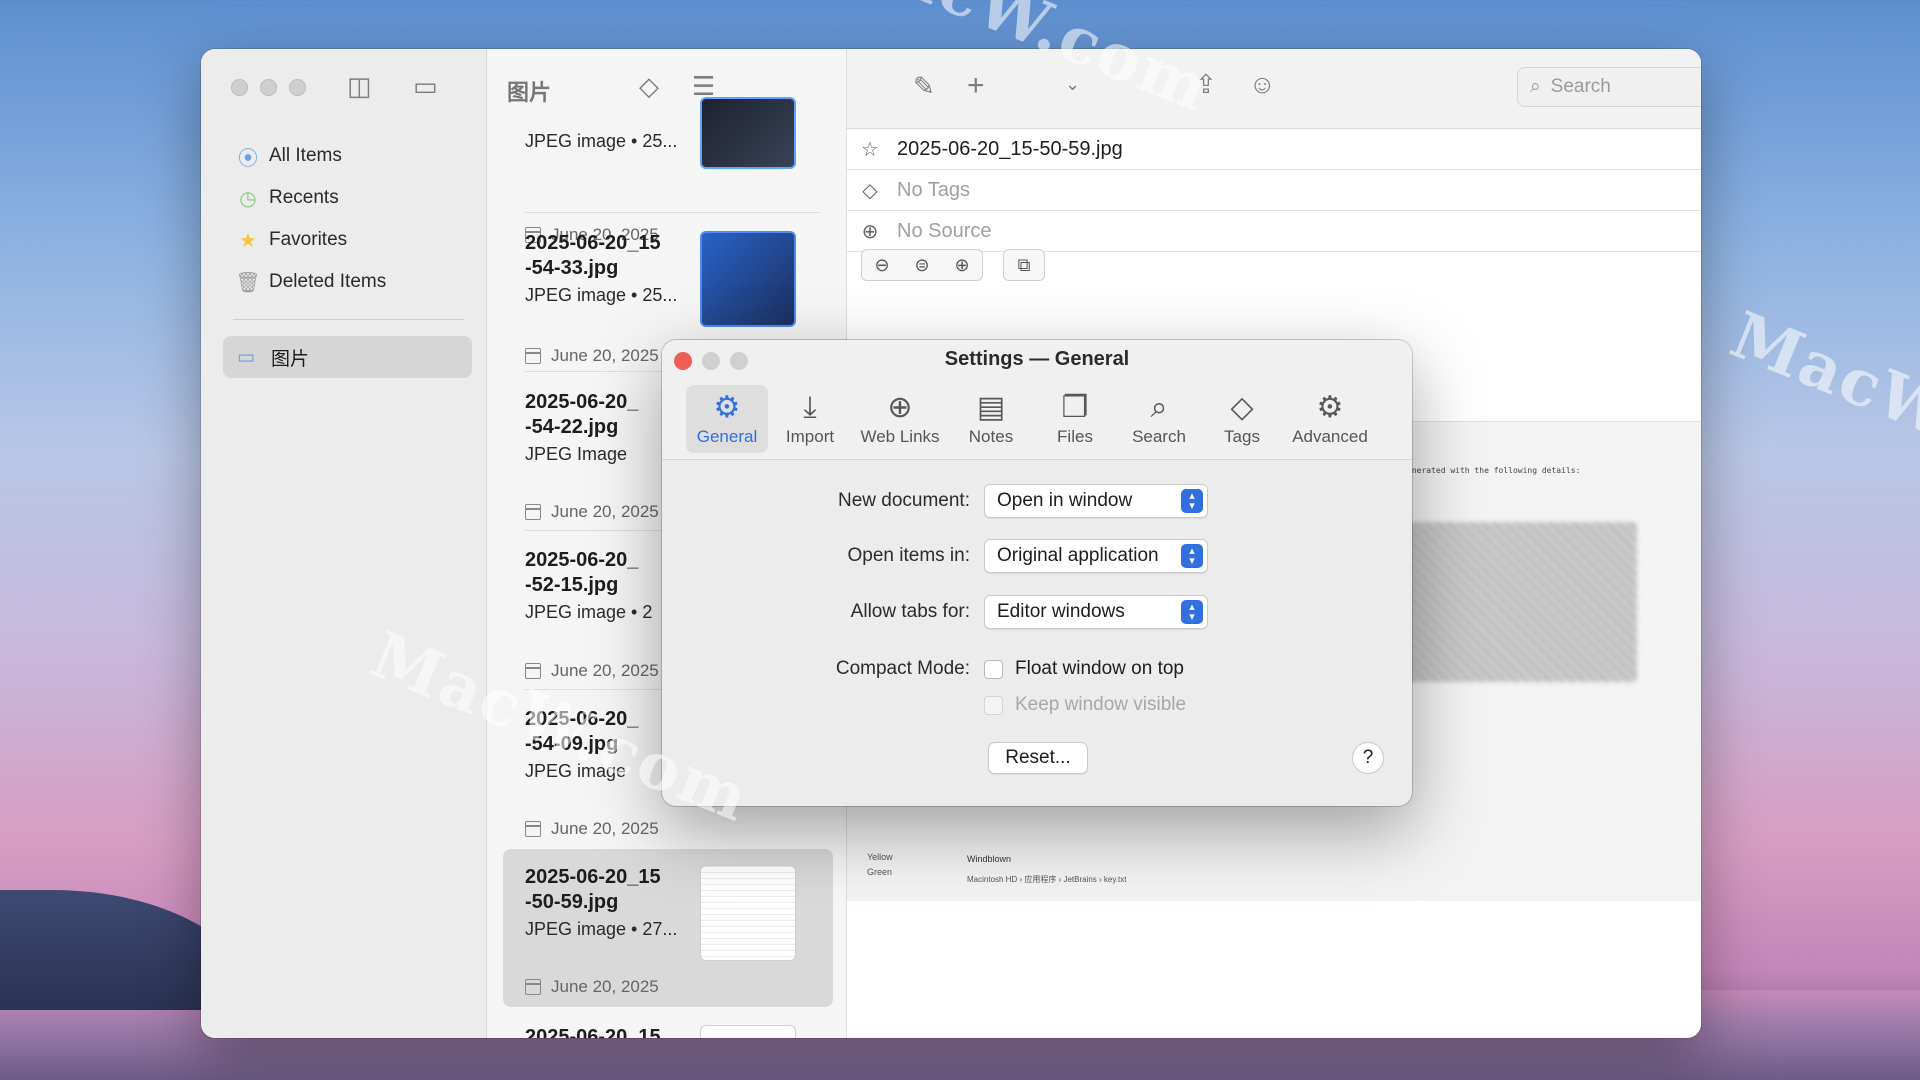 The width and height of the screenshot is (1920, 1080). I want to click on file-name: 2025-06-20_15 -50-59.jpg, so click(593, 889).